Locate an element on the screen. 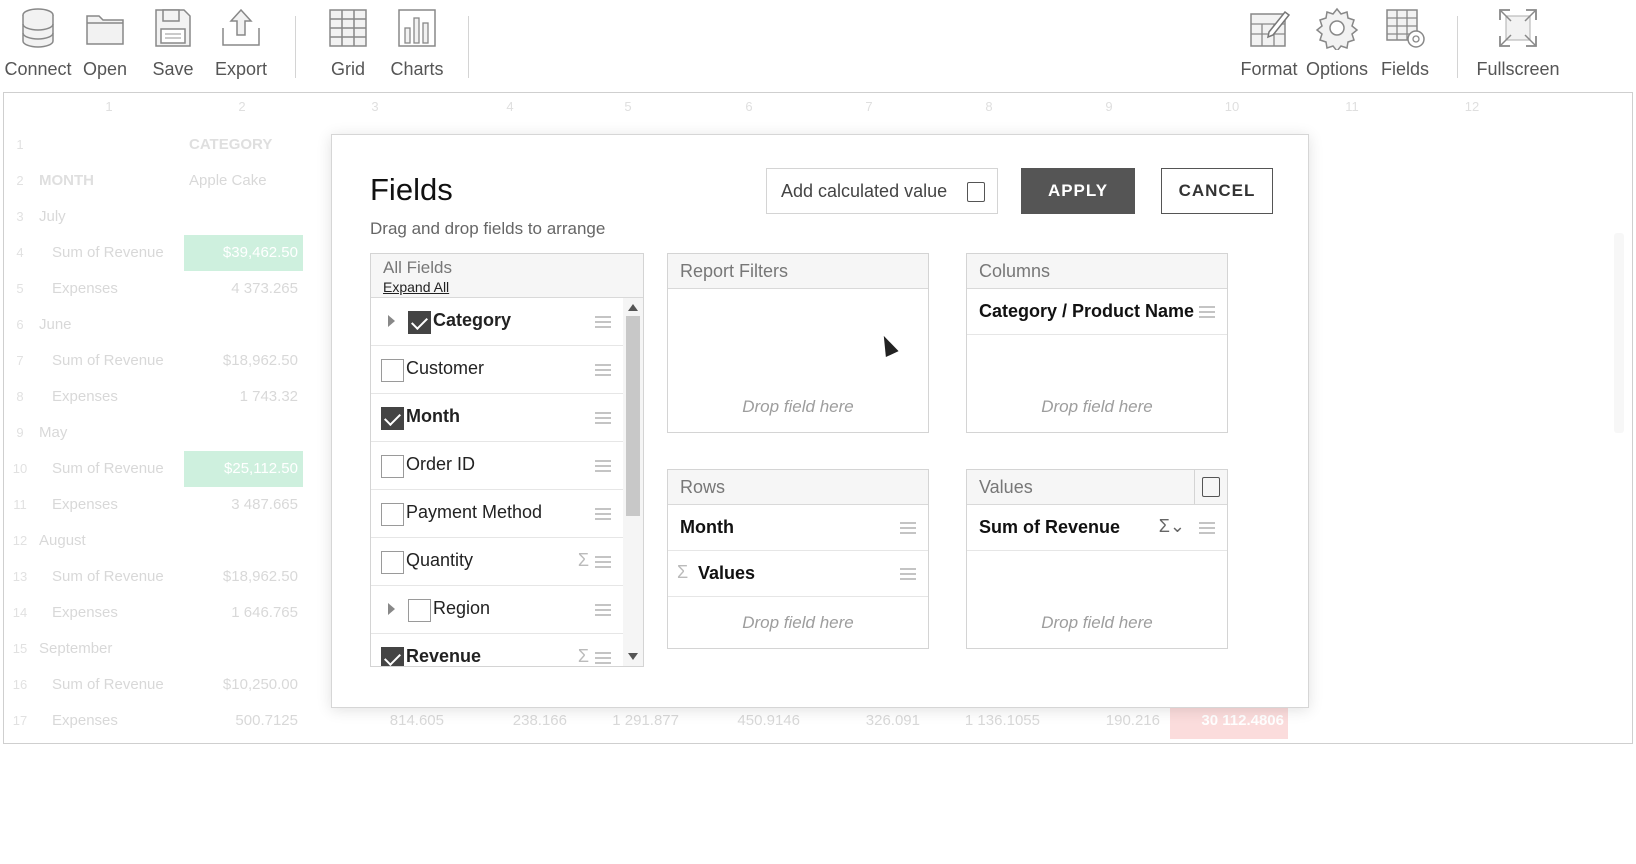 This screenshot has height=864, width=1636. scroll-up-icon is located at coordinates (633, 307).